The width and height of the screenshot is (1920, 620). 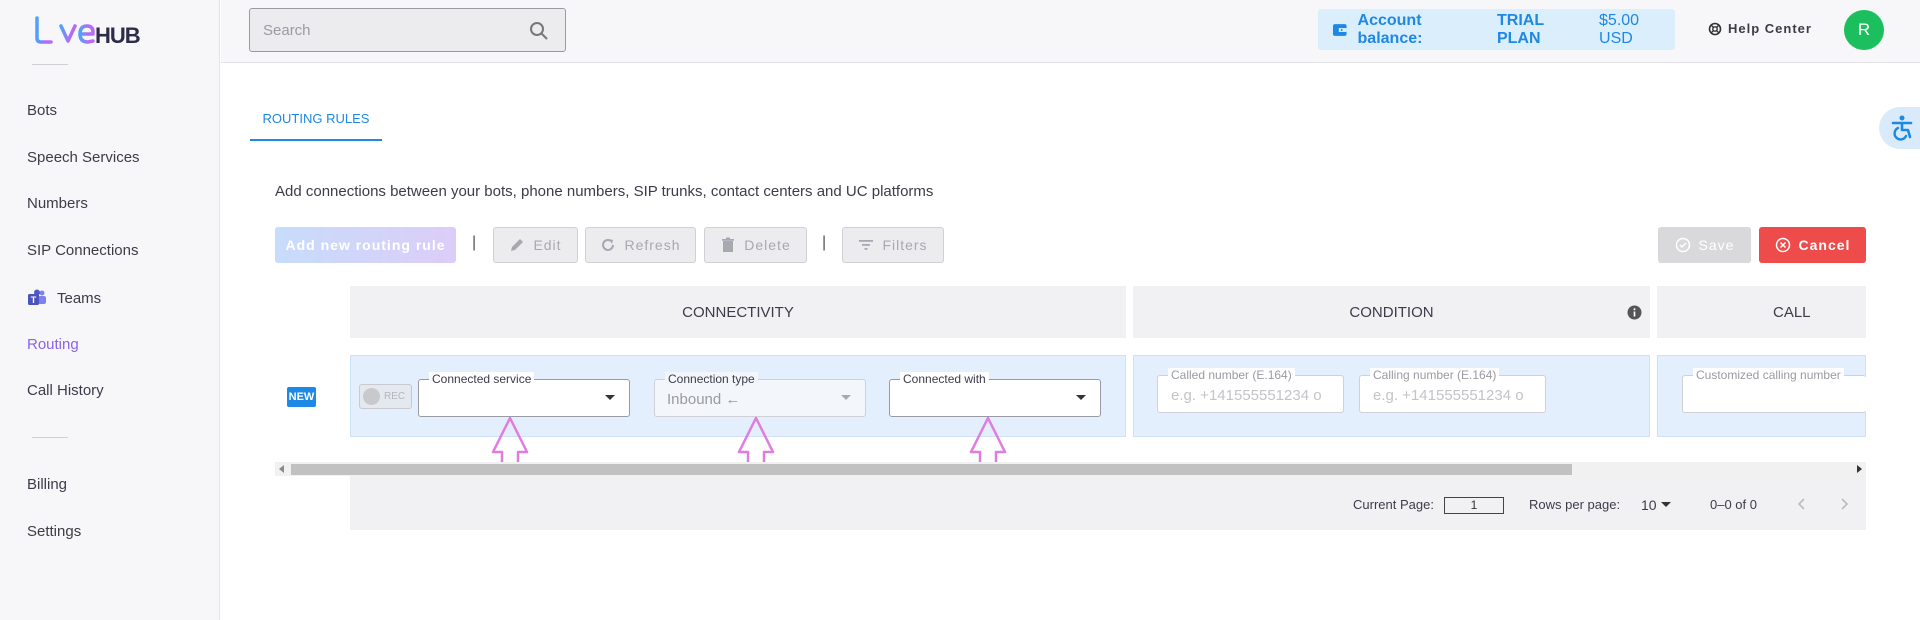 I want to click on sidebar-item-sip-connections: SIP Connections, so click(x=82, y=250).